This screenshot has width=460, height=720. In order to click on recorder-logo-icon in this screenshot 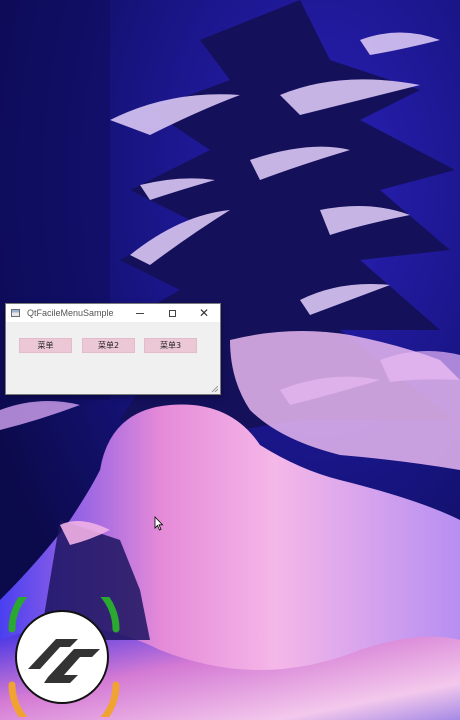, I will do `click(64, 657)`.